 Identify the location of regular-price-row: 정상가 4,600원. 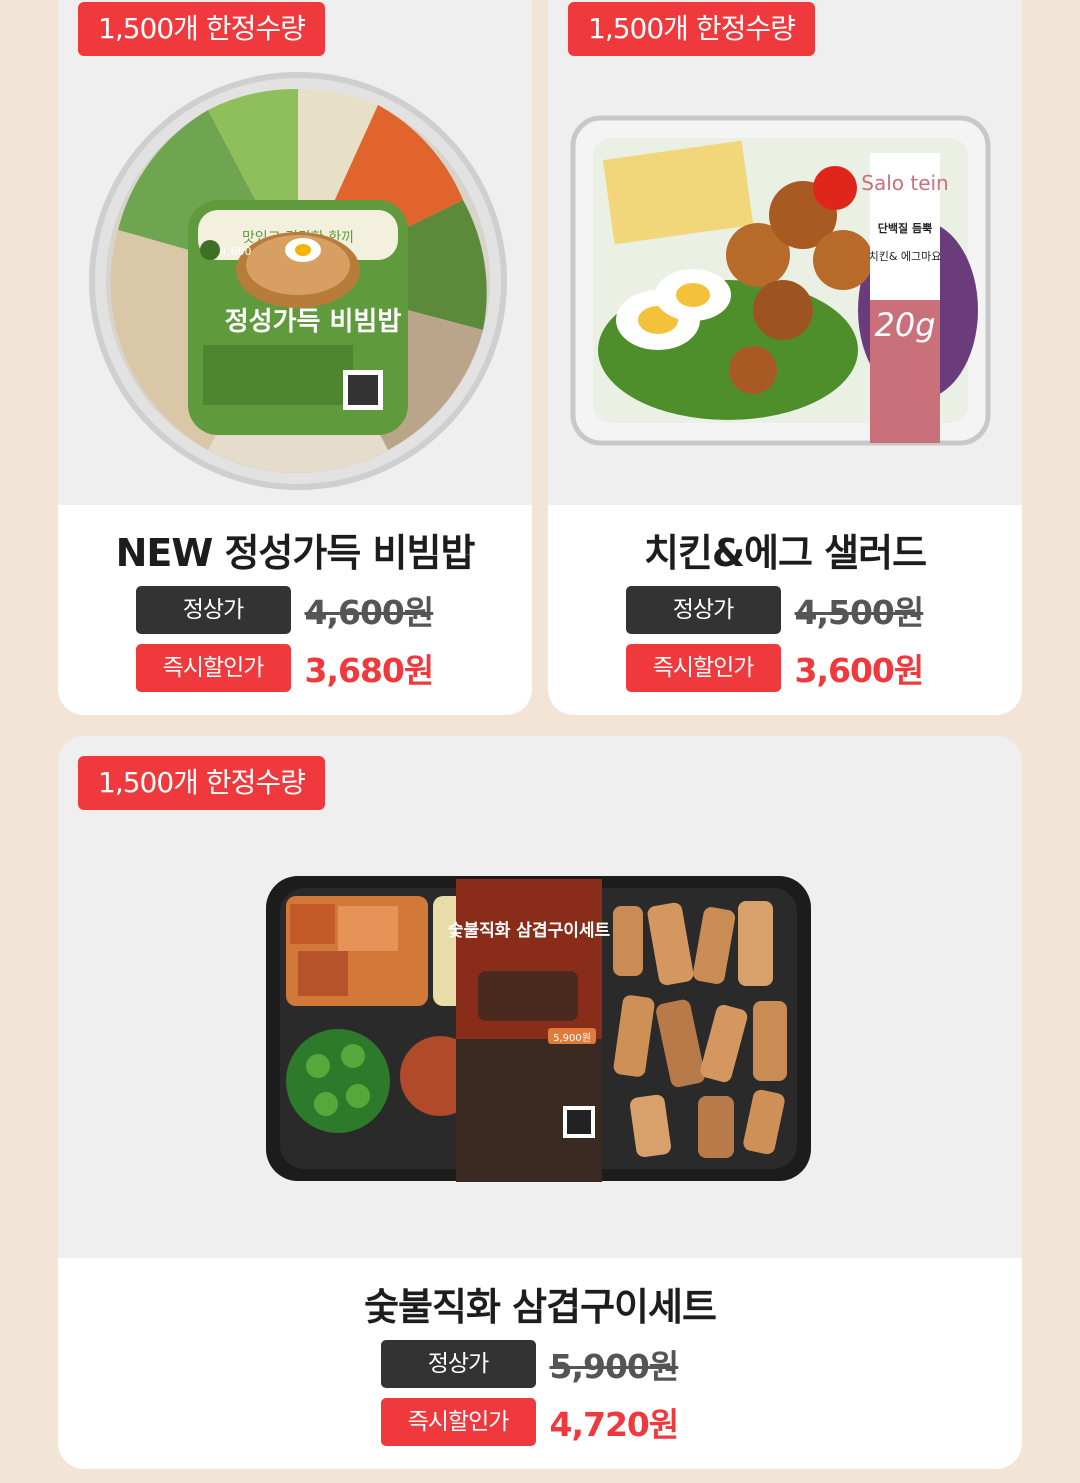
(295, 610).